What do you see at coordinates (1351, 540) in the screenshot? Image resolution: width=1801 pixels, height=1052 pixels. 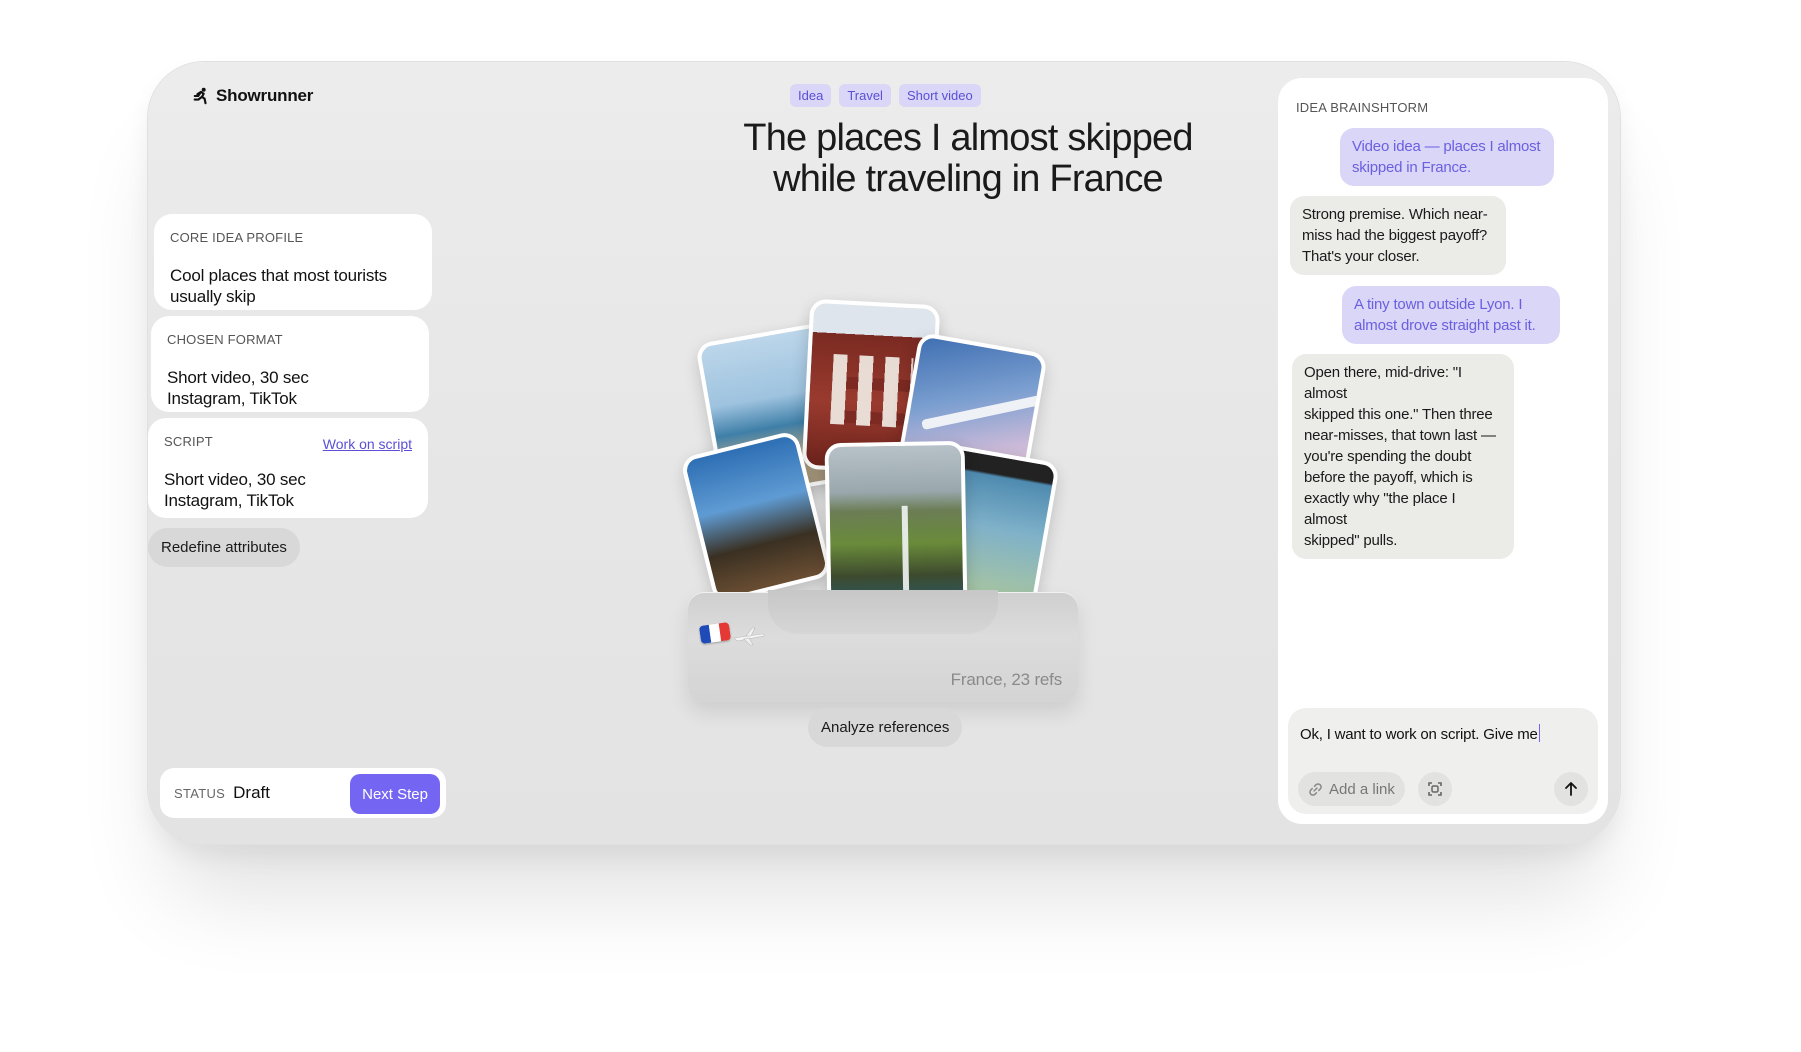 I see `message-line: skipped" pulls.` at bounding box center [1351, 540].